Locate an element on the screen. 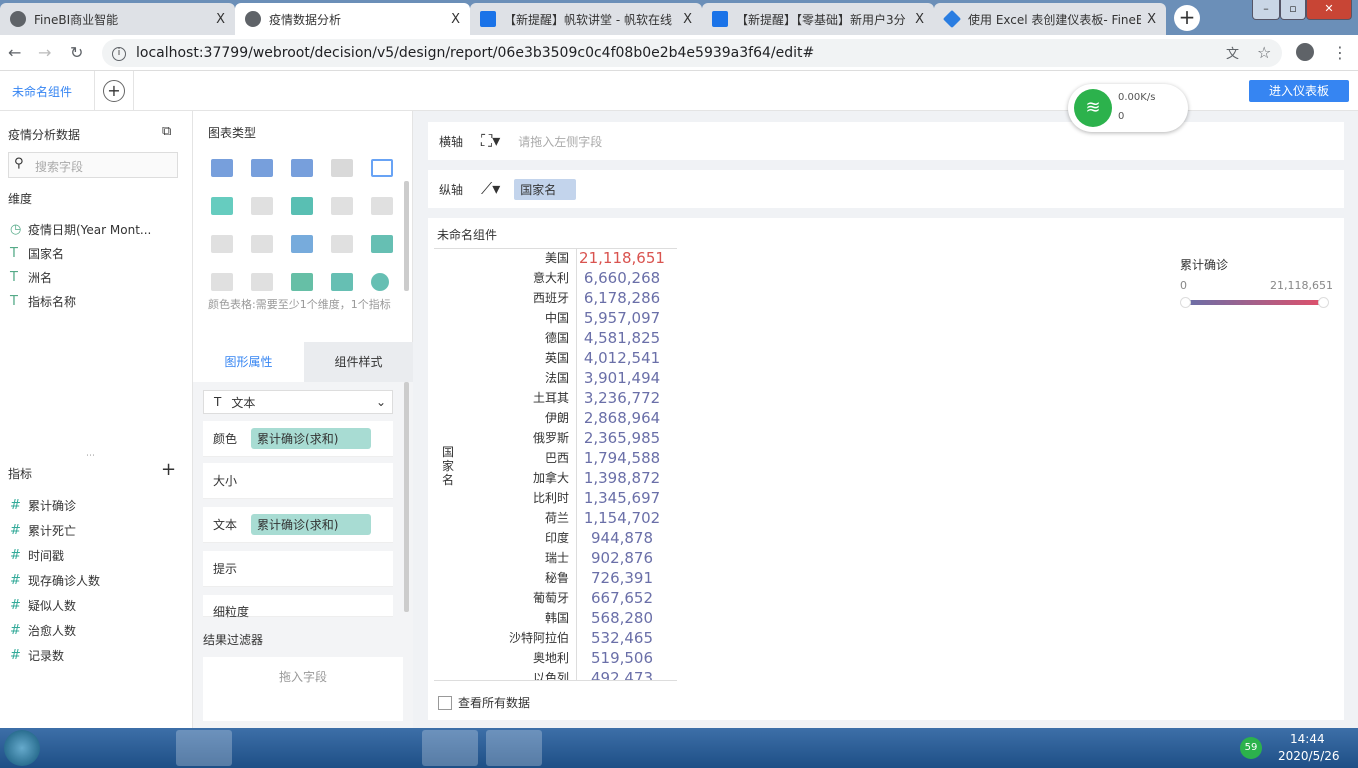 This screenshot has width=1358, height=768. translate-icon: 文 is located at coordinates (1232, 52).